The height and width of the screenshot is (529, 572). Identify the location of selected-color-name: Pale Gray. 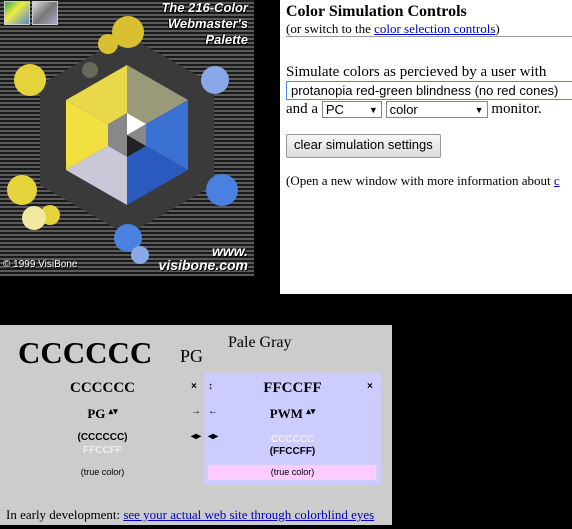
(260, 342).